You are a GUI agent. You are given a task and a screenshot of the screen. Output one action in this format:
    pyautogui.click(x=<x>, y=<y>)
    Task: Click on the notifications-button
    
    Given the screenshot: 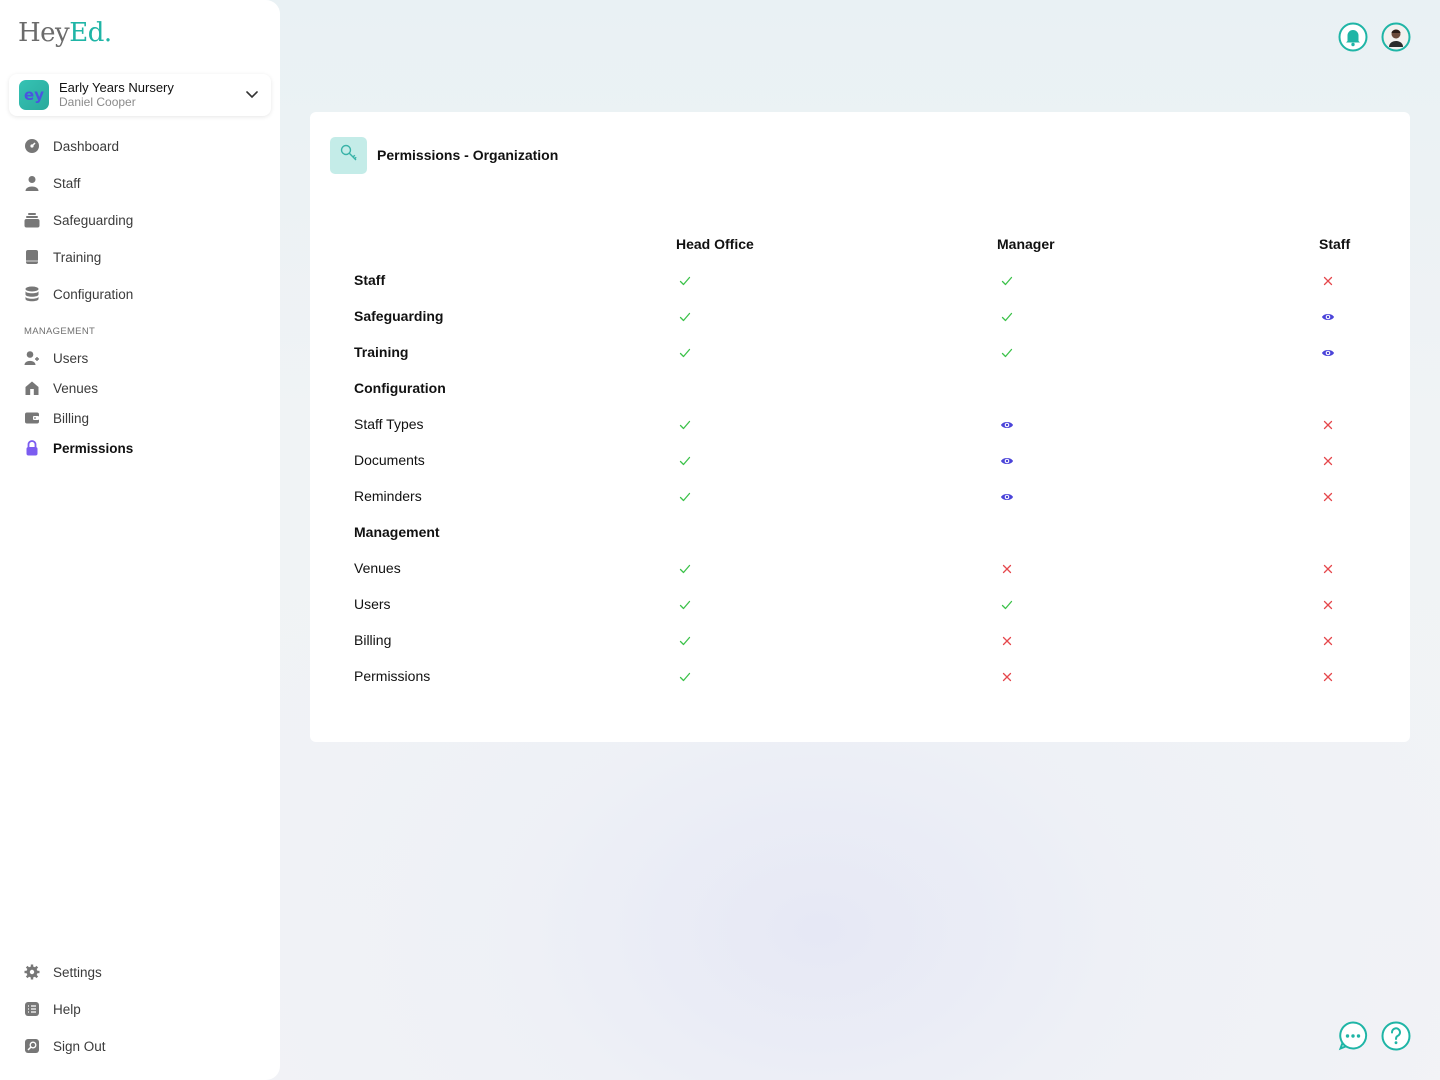 What is the action you would take?
    pyautogui.click(x=1353, y=37)
    